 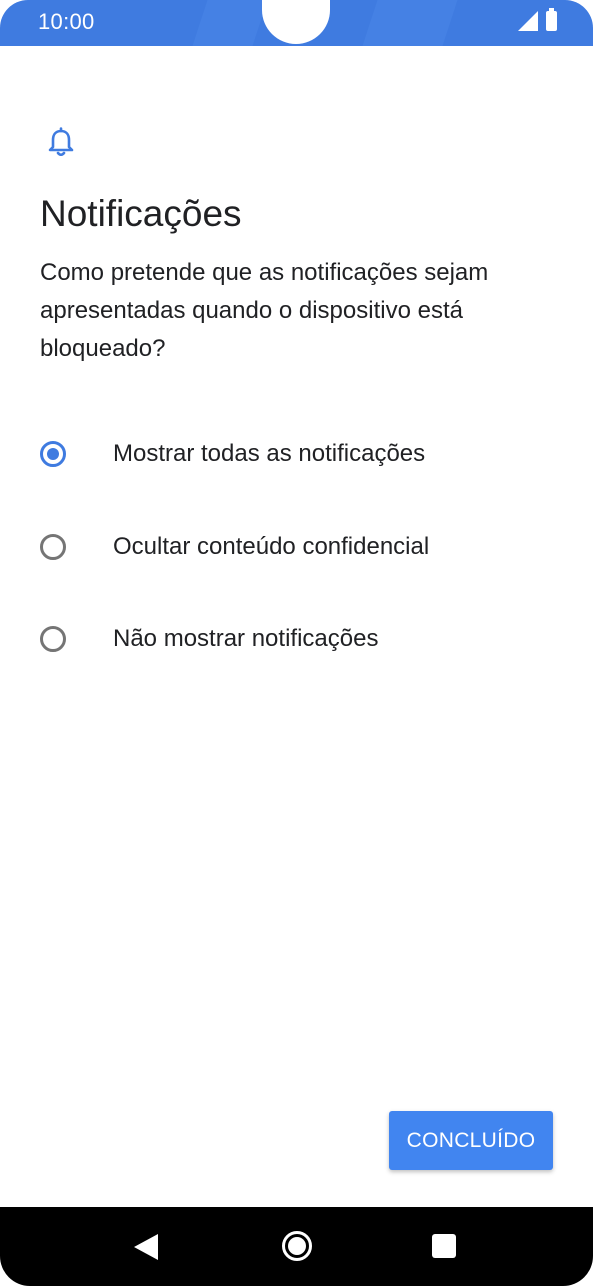 I want to click on home-icon, so click(x=297, y=1246).